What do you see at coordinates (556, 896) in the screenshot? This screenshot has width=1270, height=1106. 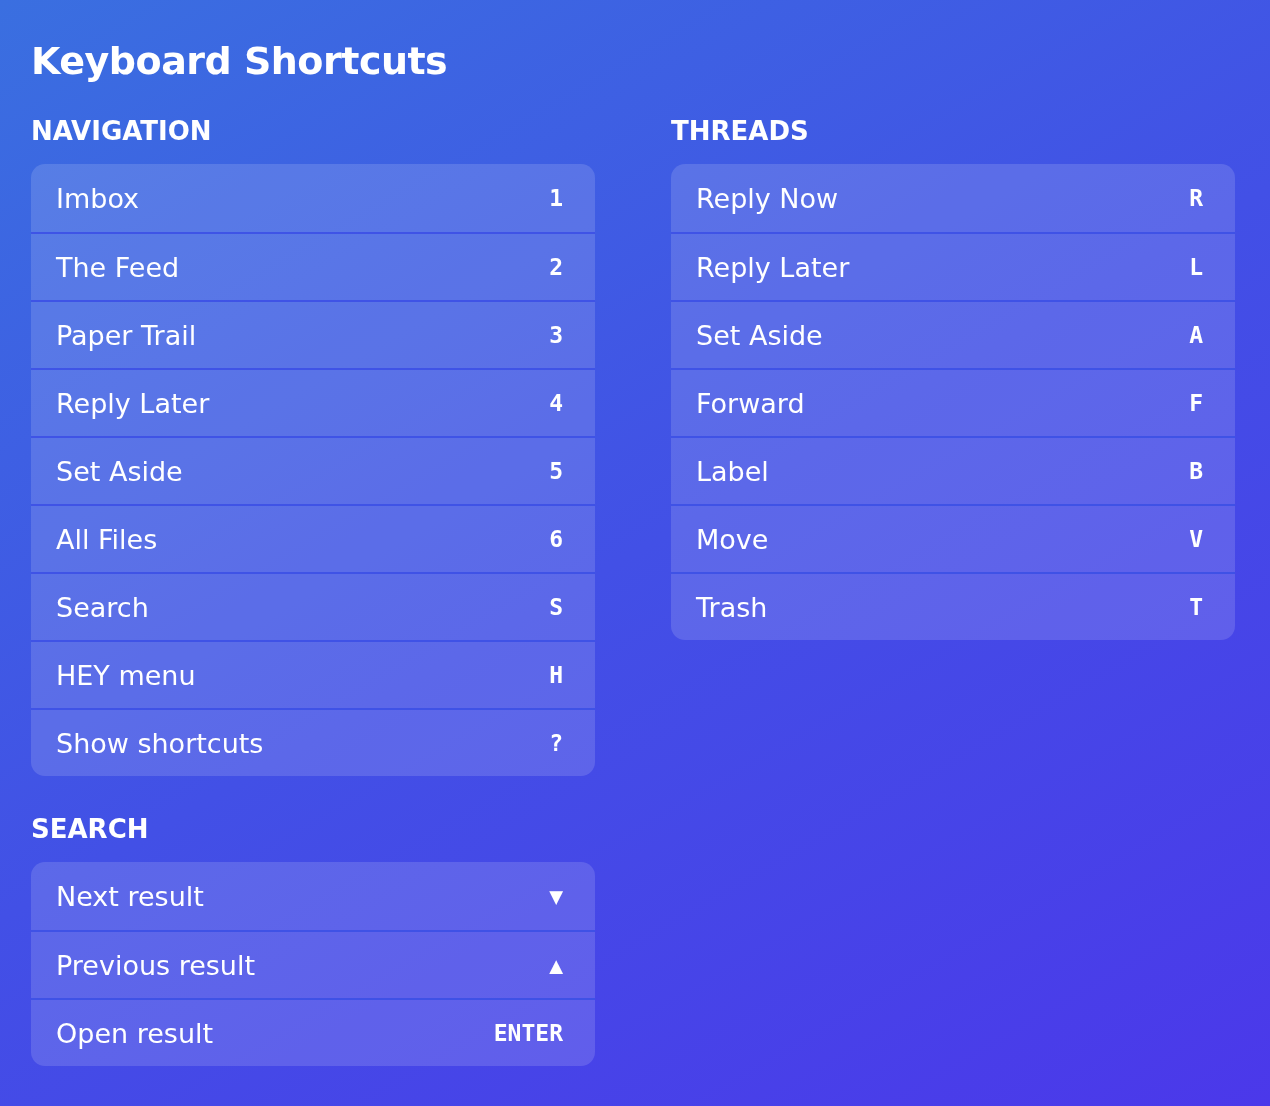 I see `shortcut-key: ▼` at bounding box center [556, 896].